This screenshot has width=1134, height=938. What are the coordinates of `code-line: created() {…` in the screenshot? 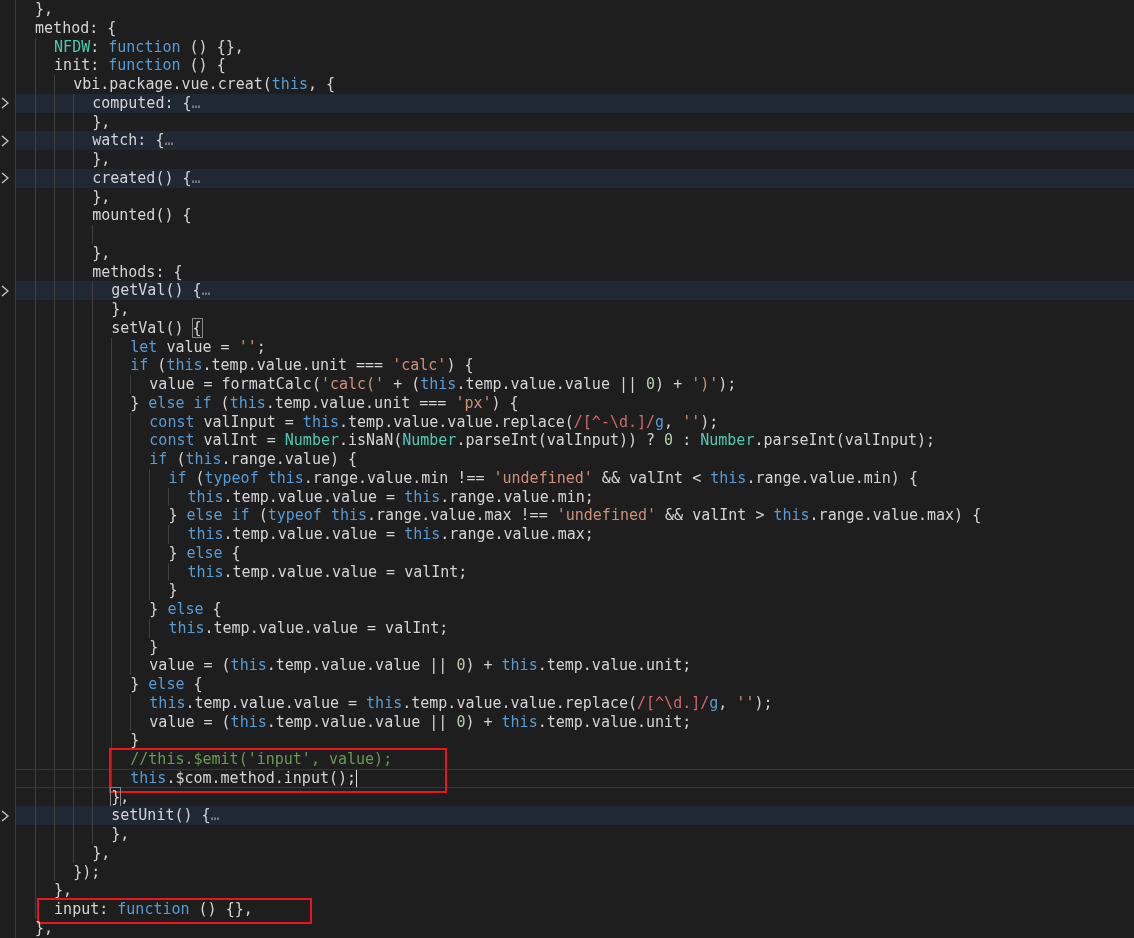 It's located at (146, 178).